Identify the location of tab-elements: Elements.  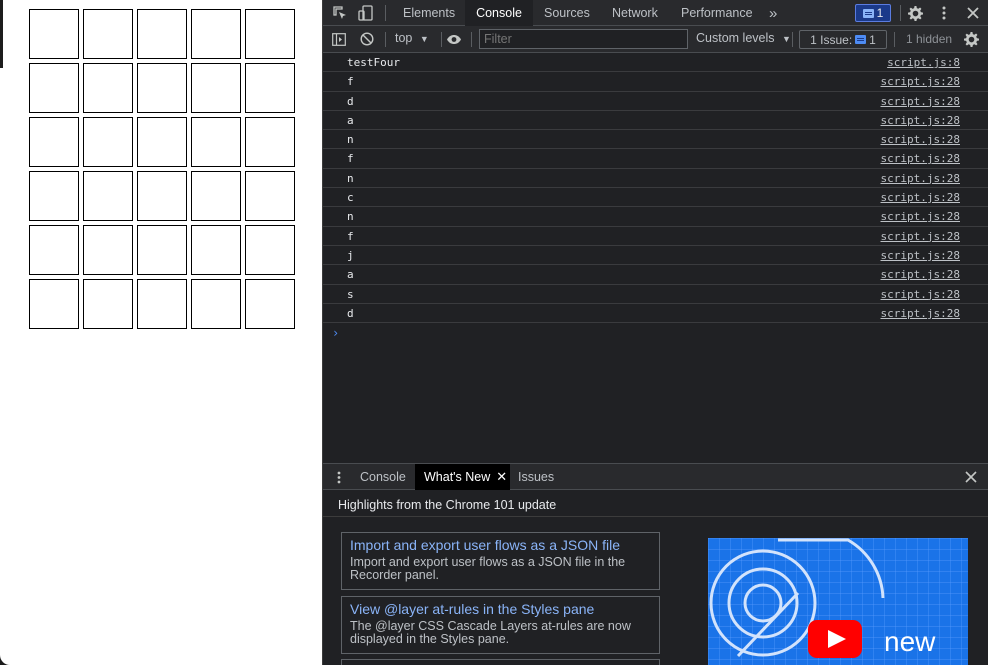
(429, 13).